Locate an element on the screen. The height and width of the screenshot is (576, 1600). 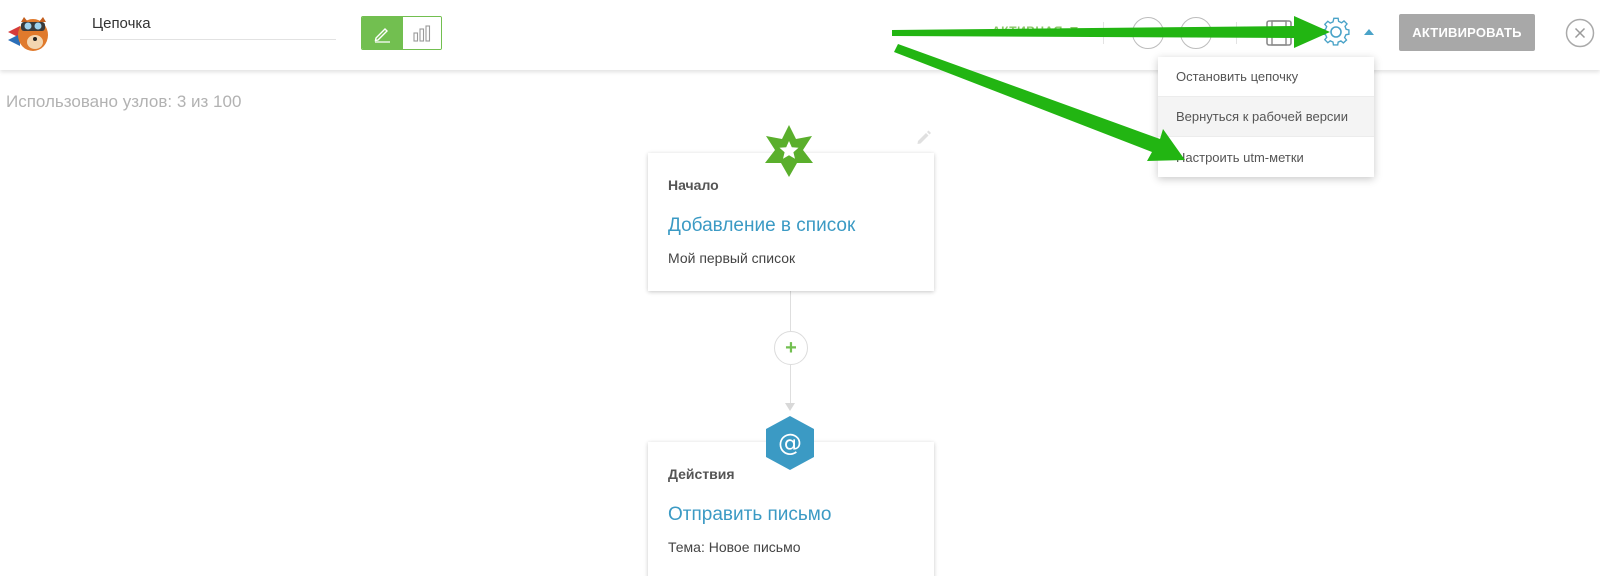
chain-name-input: Цепочка is located at coordinates (208, 25).